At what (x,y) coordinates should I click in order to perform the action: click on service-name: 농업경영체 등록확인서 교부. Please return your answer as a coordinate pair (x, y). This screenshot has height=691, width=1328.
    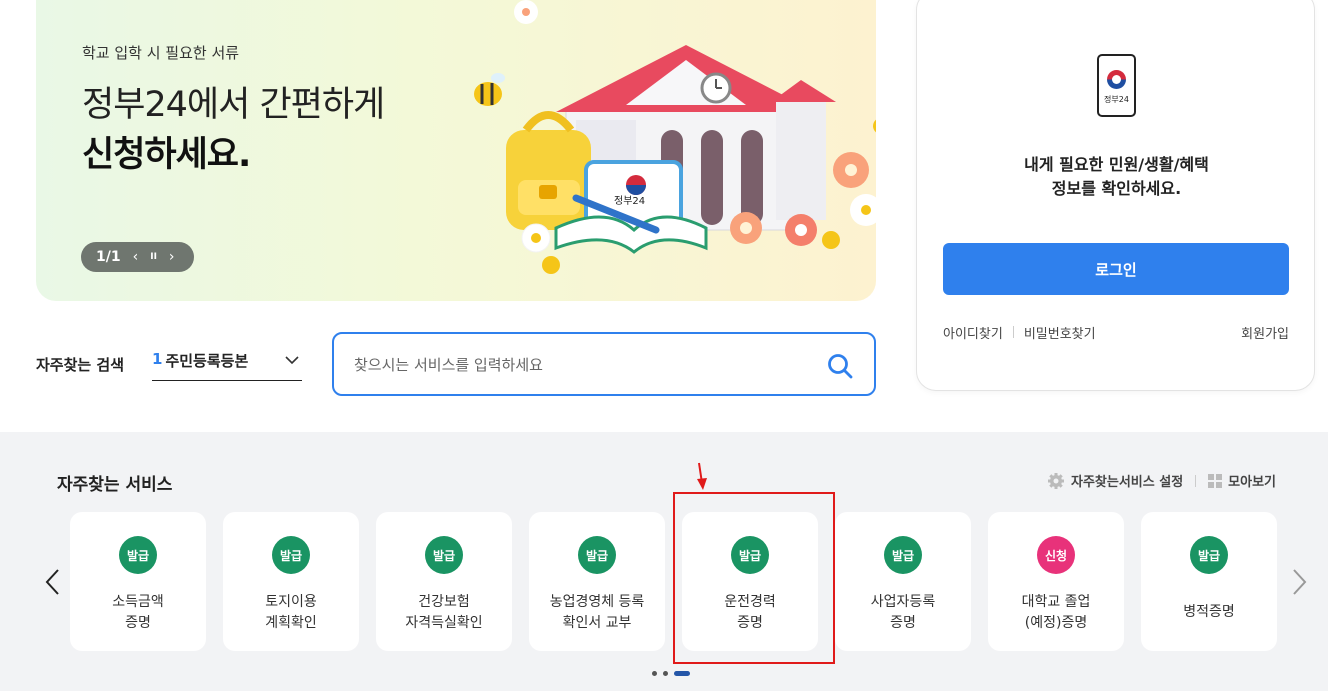
    Looking at the image, I should click on (597, 613).